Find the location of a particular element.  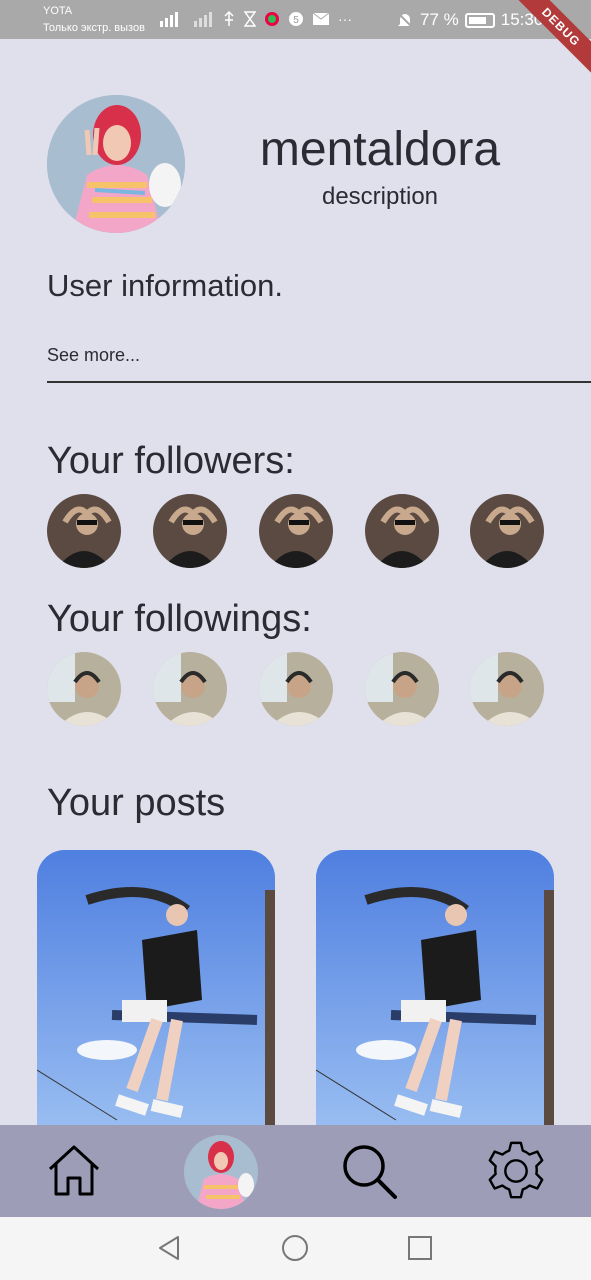

bottom-navigation is located at coordinates (295, 1171).